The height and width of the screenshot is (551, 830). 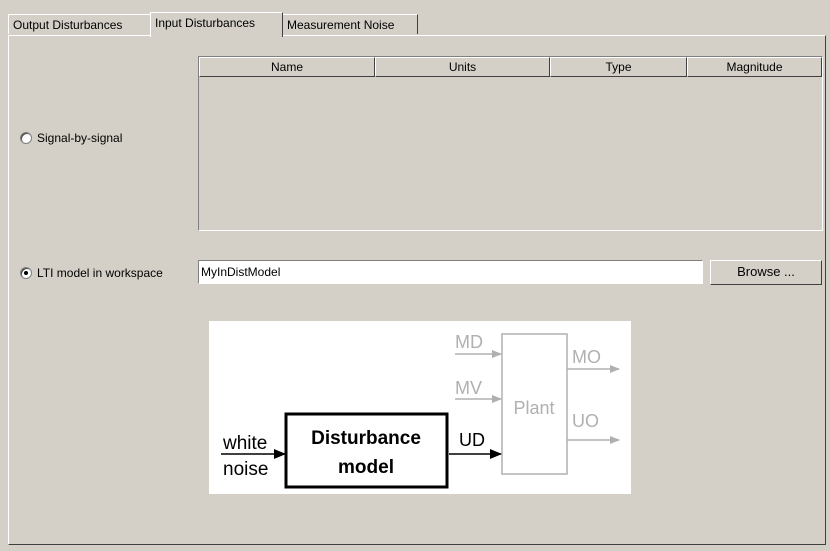 I want to click on column-header-name: Name, so click(x=287, y=67).